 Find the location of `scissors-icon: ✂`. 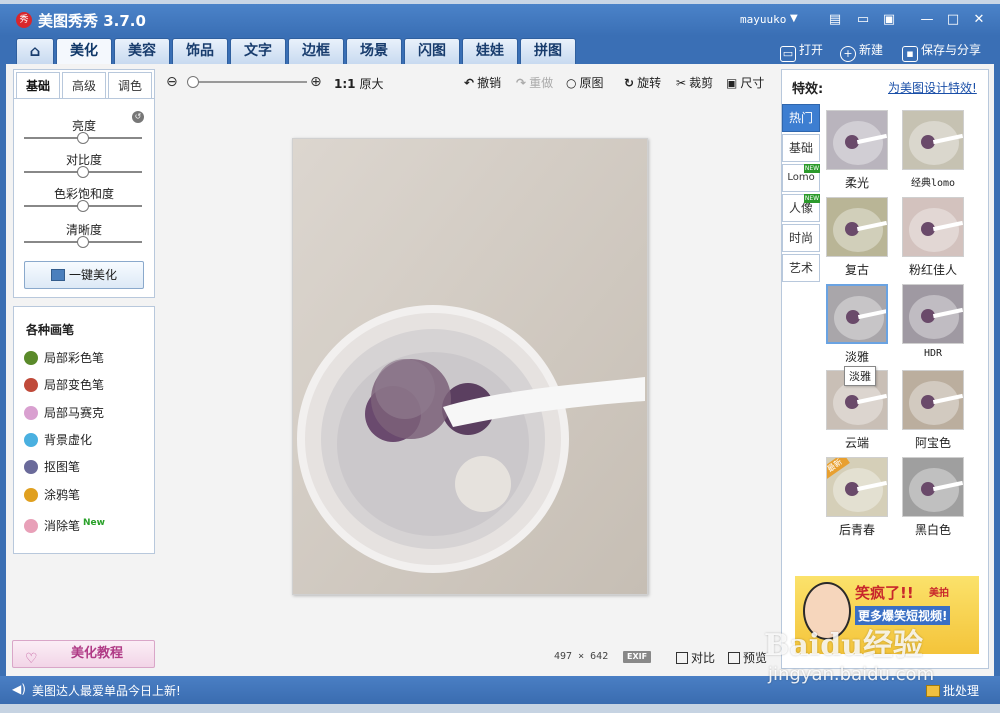

scissors-icon: ✂ is located at coordinates (681, 83).